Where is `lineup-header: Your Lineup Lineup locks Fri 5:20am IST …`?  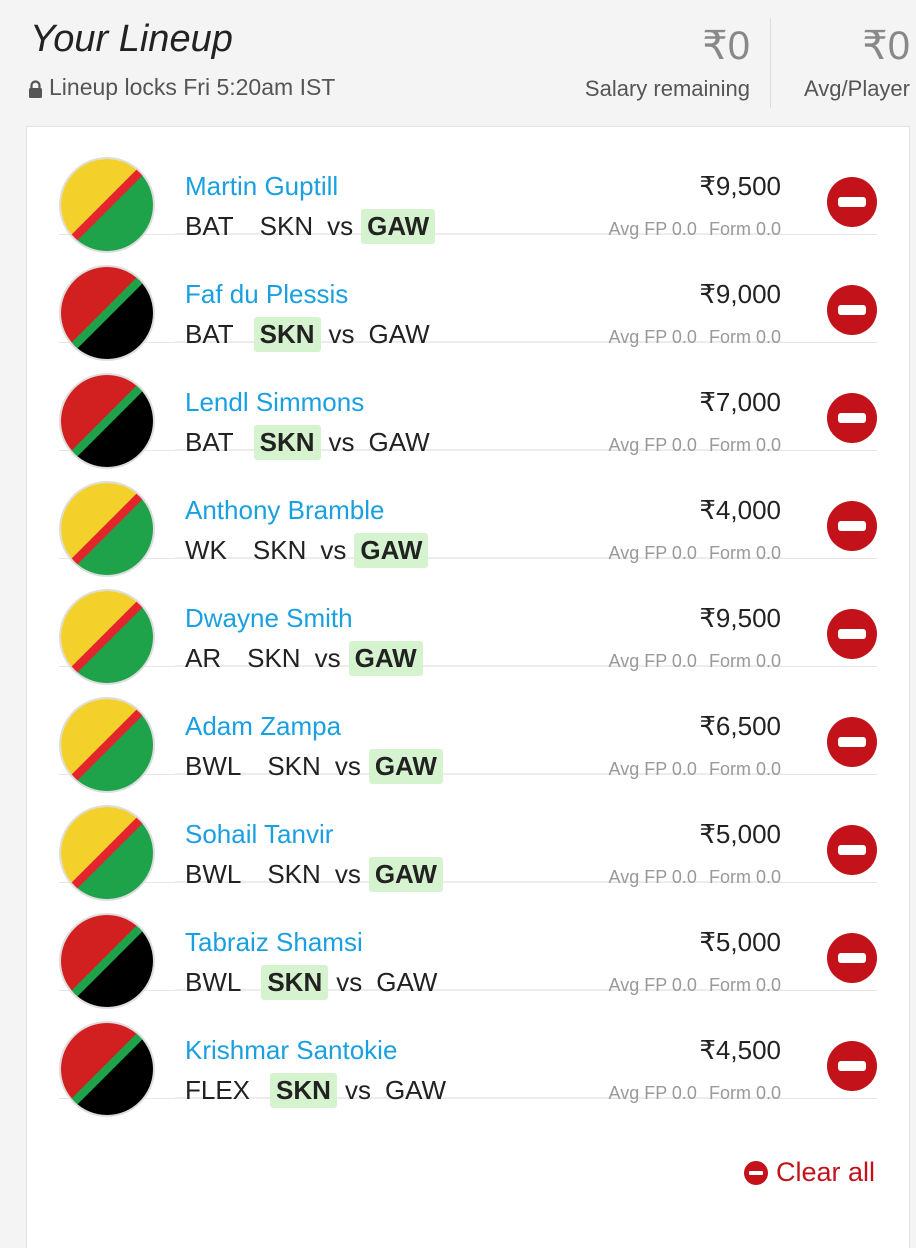
lineup-header: Your Lineup Lineup locks Fri 5:20am IST … is located at coordinates (458, 60).